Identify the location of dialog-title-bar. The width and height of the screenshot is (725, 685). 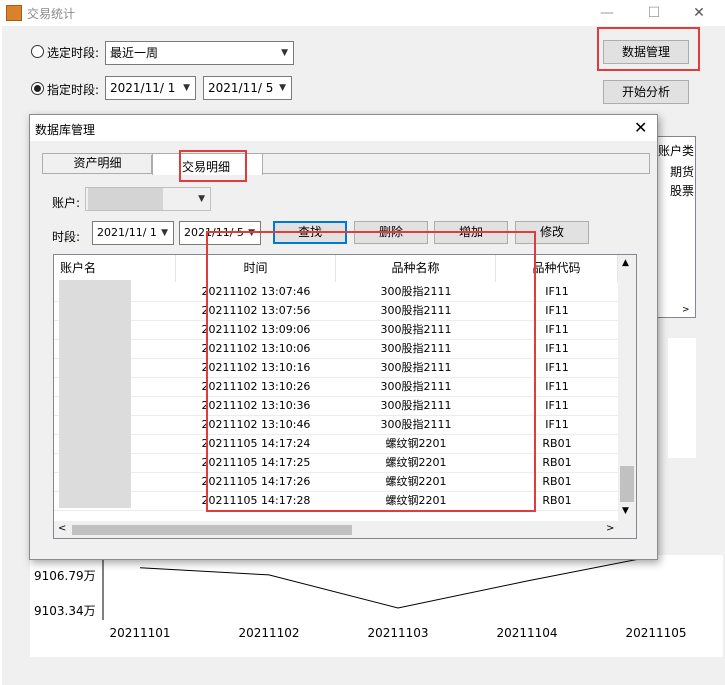
(343, 128).